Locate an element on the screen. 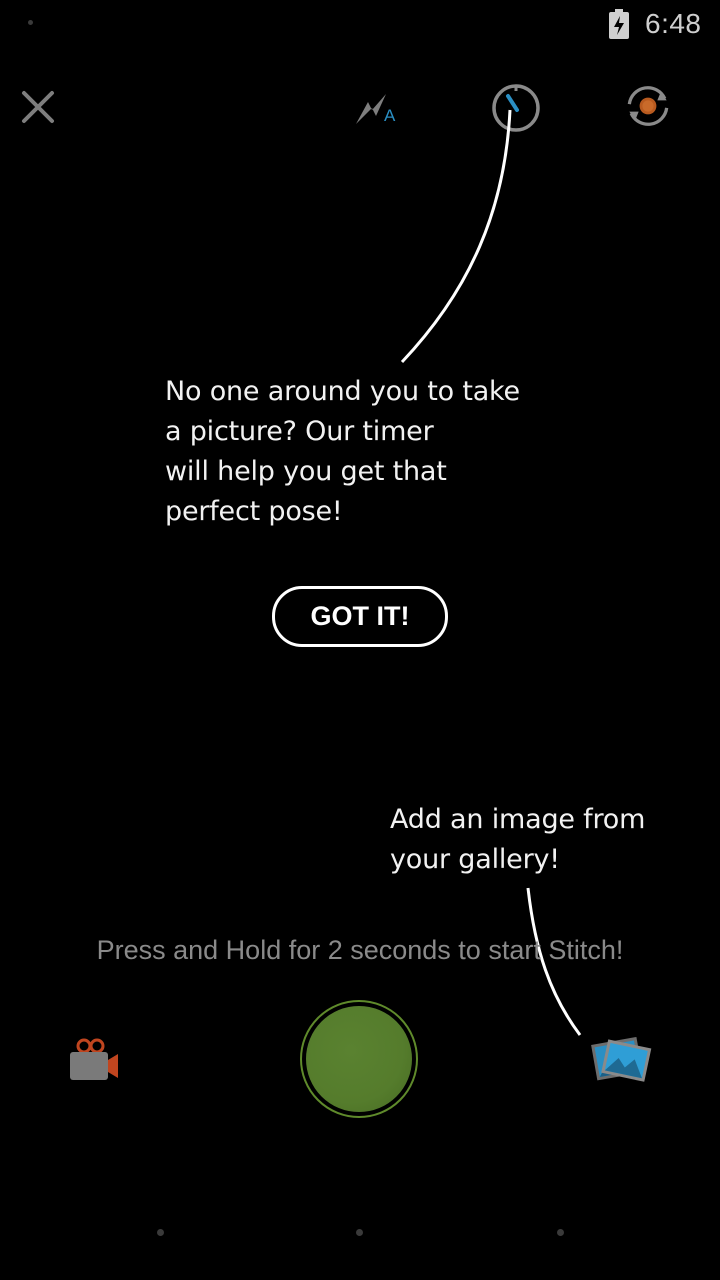  nav-back-dot is located at coordinates (160, 1232).